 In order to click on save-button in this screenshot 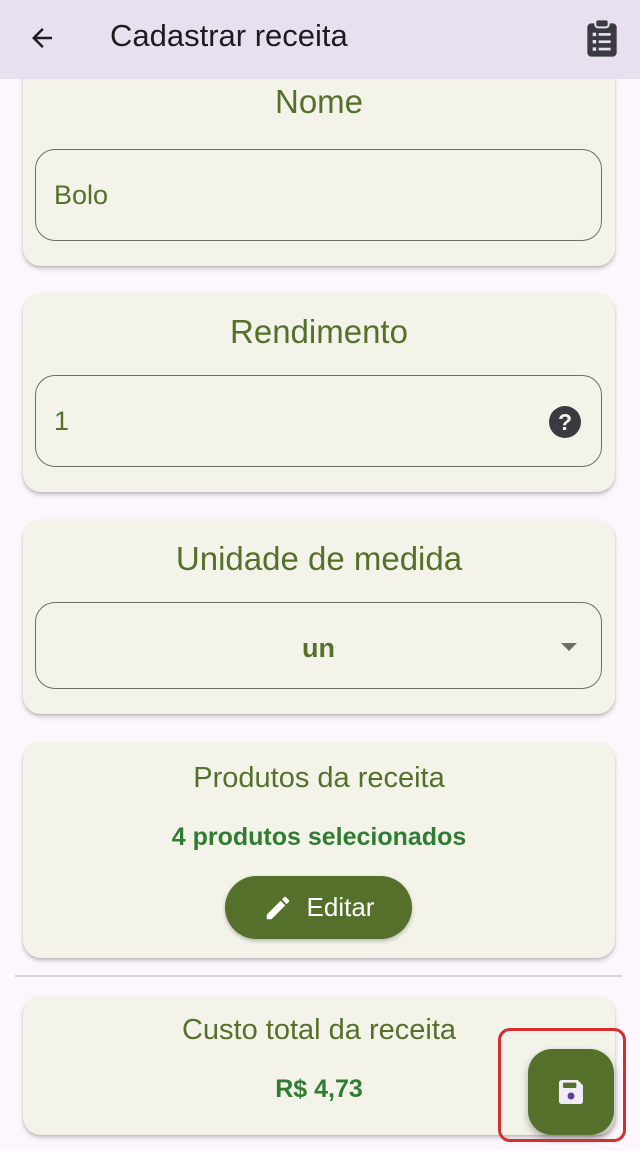, I will do `click(571, 1092)`.